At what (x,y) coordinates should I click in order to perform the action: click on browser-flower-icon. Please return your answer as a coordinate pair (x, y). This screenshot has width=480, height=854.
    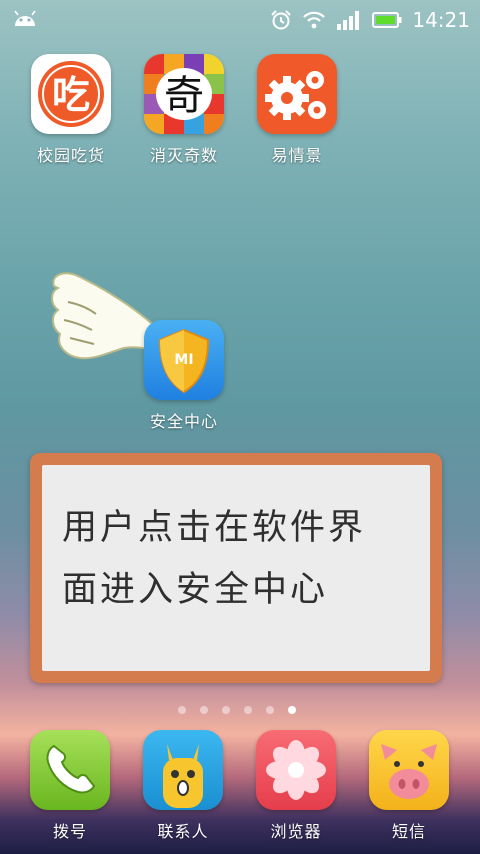
    Looking at the image, I should click on (296, 770).